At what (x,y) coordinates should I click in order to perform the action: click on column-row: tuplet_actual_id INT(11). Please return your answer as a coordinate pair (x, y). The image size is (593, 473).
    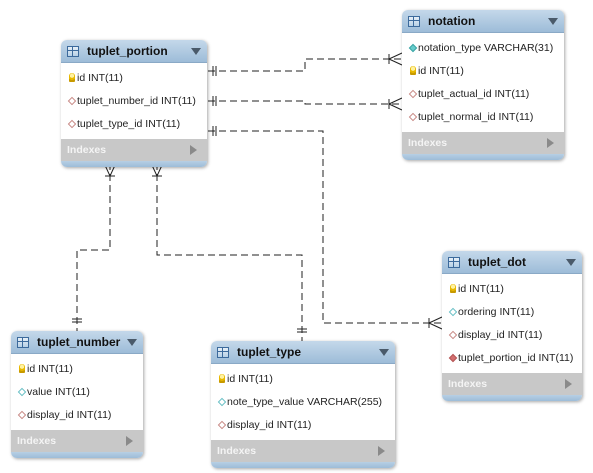
    Looking at the image, I should click on (483, 93).